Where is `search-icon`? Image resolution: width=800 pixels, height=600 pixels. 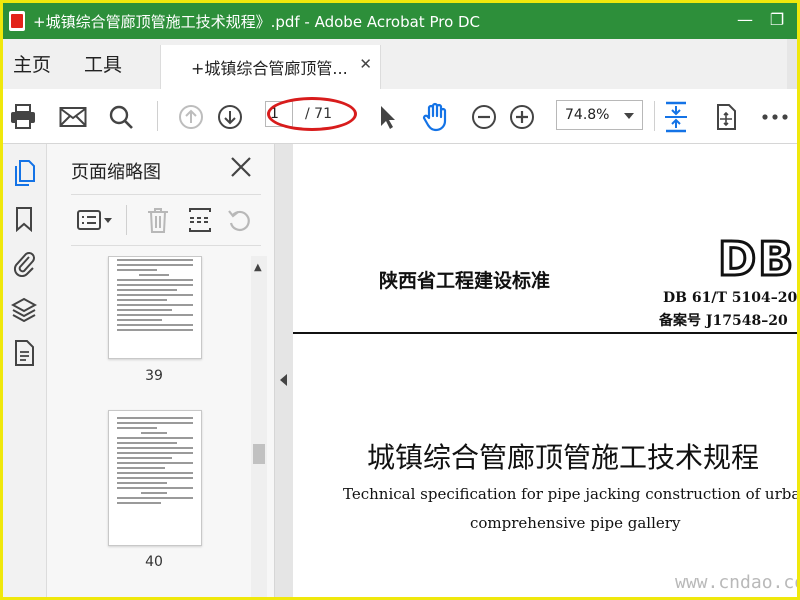
search-icon is located at coordinates (121, 117).